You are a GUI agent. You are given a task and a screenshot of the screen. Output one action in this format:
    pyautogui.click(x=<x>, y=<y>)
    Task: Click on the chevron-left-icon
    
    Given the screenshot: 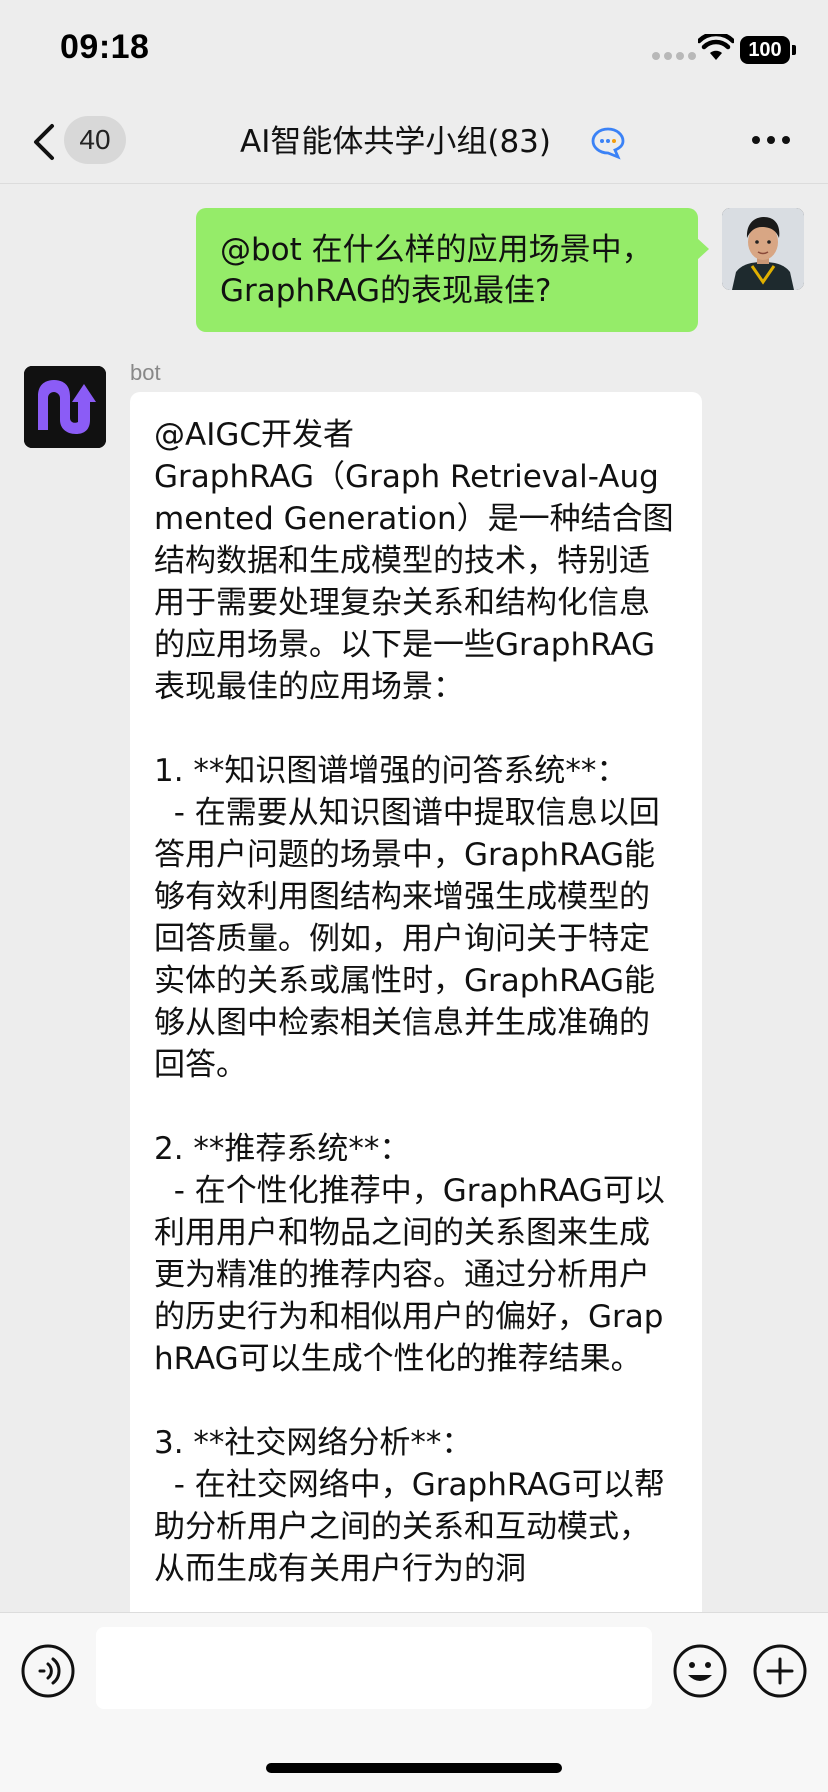 What is the action you would take?
    pyautogui.click(x=44, y=142)
    